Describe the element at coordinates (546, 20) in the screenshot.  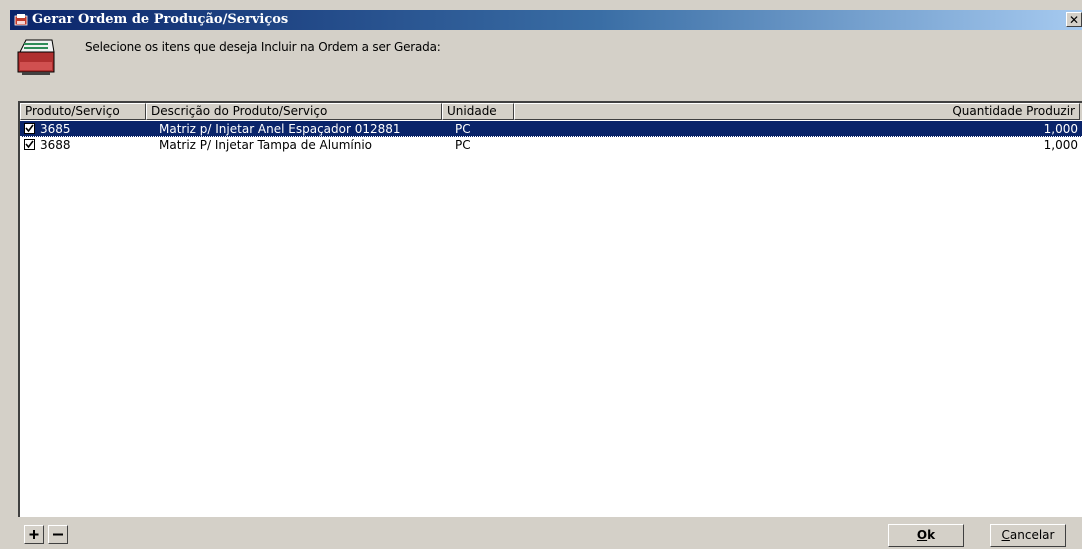
I see `title-bar: Gerar Ordem de Produção/Serviços ✕` at that location.